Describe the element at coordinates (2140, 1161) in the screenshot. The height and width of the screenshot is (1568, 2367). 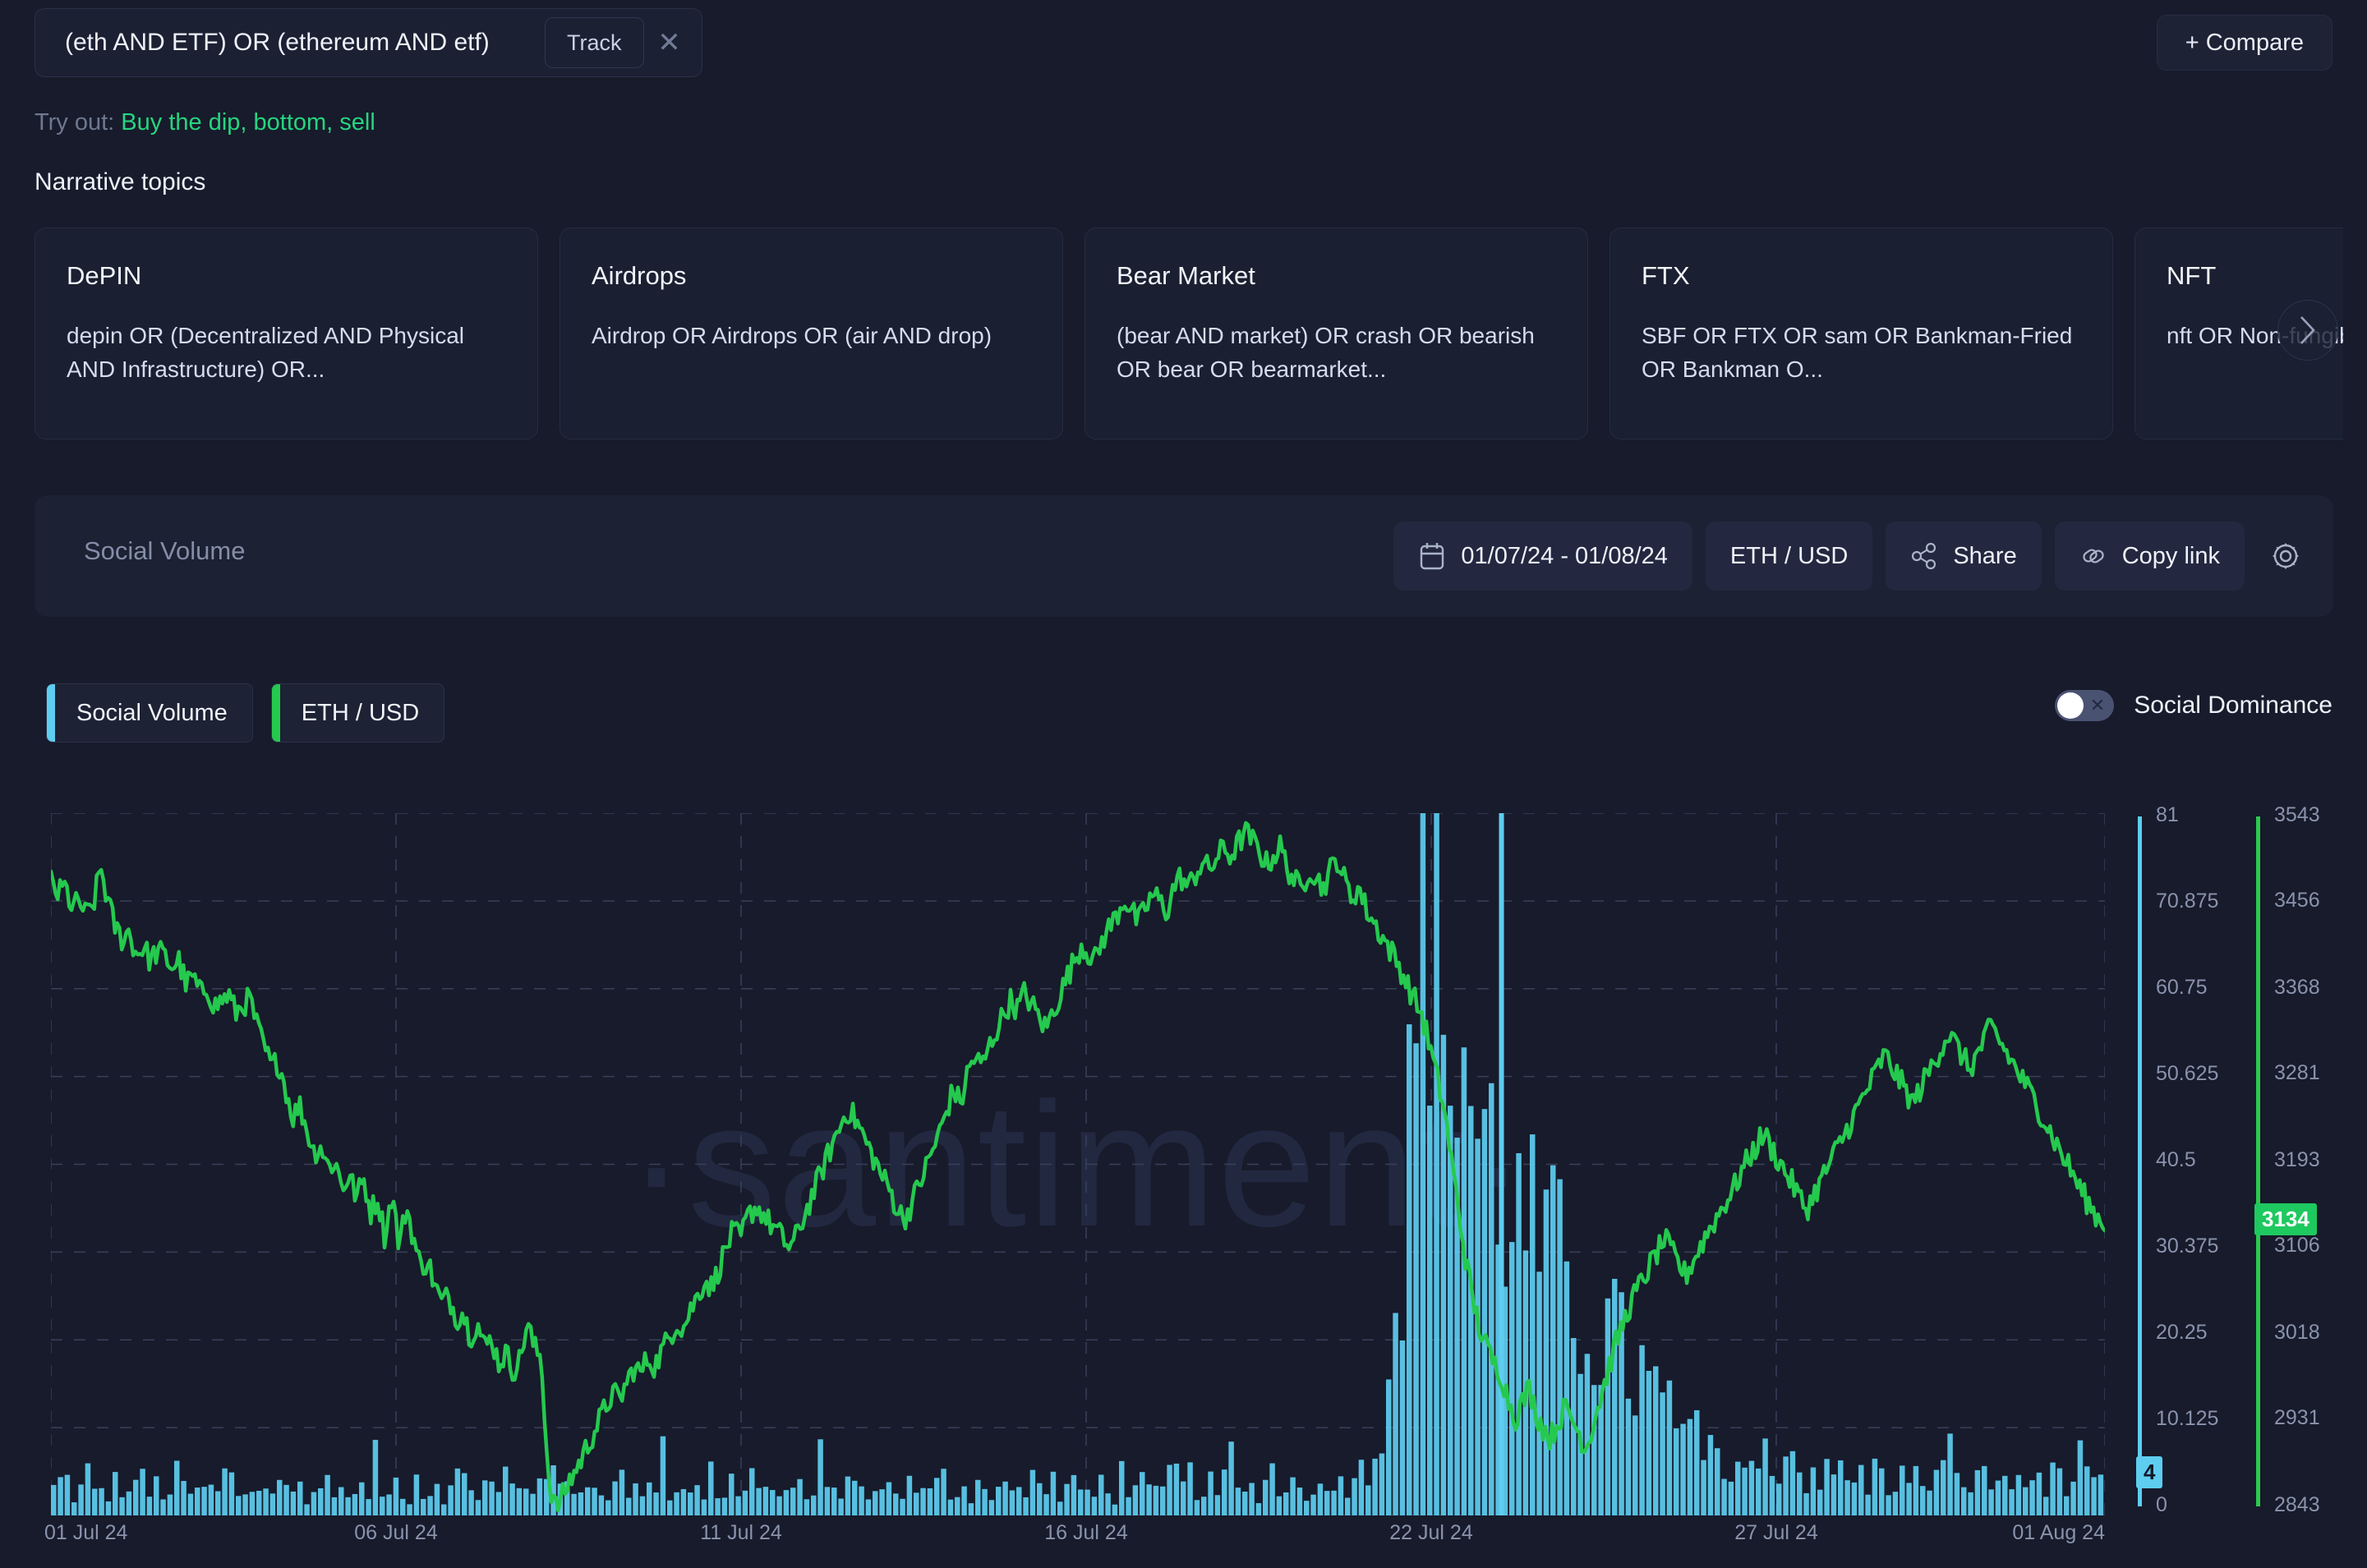
I see `social-volume-axis-line` at that location.